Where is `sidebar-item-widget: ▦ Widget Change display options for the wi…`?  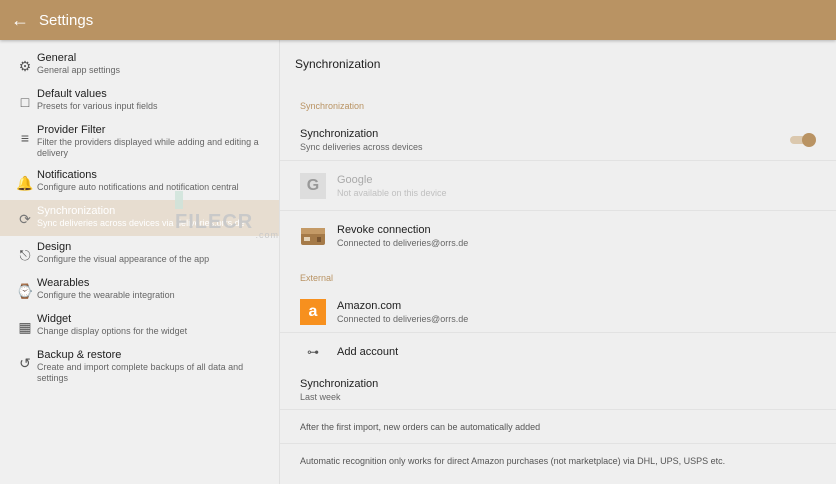
sidebar-item-widget: ▦ Widget Change display options for the wi… is located at coordinates (139, 326).